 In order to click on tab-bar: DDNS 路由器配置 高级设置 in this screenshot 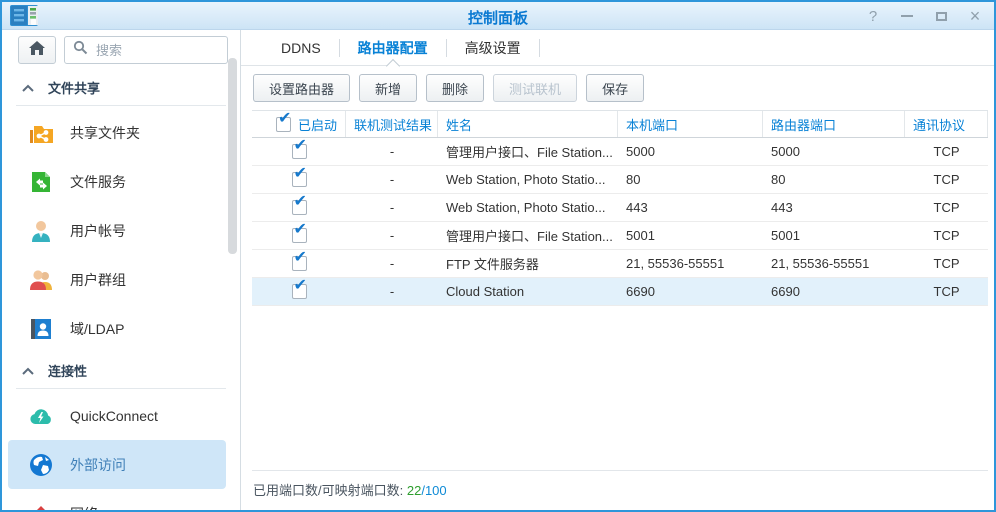, I will do `click(617, 48)`.